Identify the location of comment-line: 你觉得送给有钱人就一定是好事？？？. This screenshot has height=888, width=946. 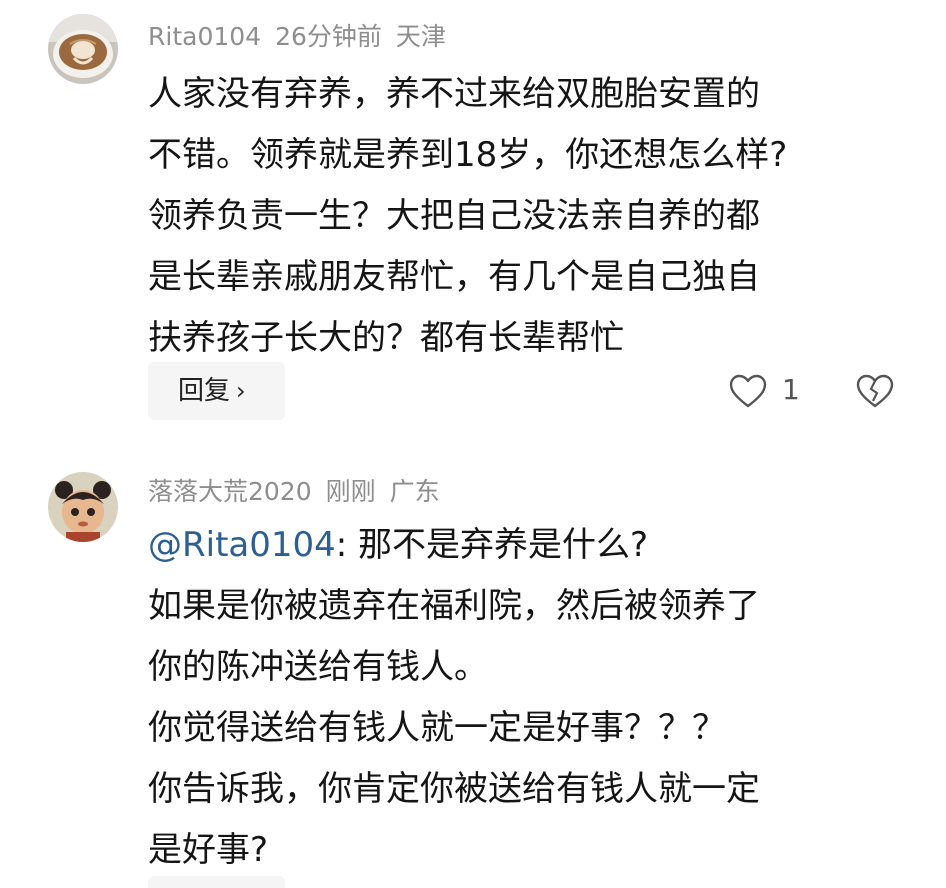
(437, 728).